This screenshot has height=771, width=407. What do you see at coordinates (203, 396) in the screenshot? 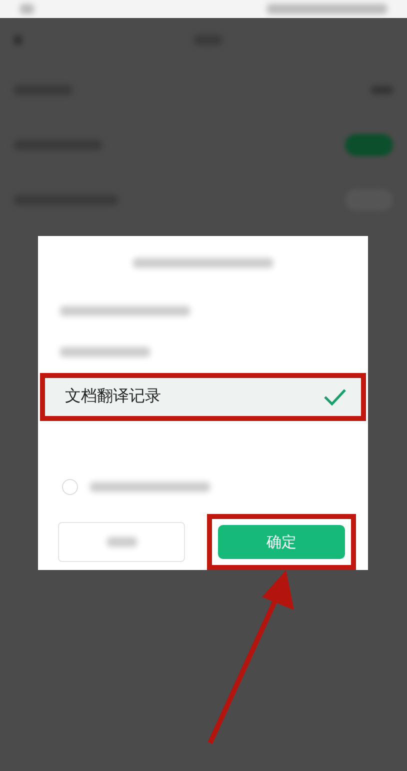
I see `option-item: 文档翻译记录` at bounding box center [203, 396].